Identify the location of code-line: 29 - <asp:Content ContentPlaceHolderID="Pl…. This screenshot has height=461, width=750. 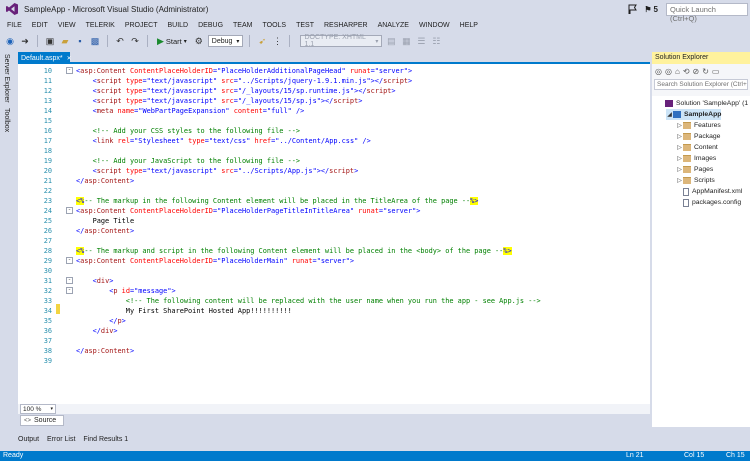
(334, 261).